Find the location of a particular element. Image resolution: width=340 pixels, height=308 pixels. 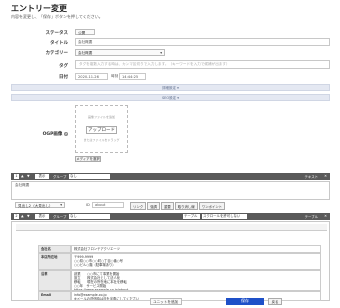

add-unit-select: ユニットを追加 is located at coordinates (166, 301).